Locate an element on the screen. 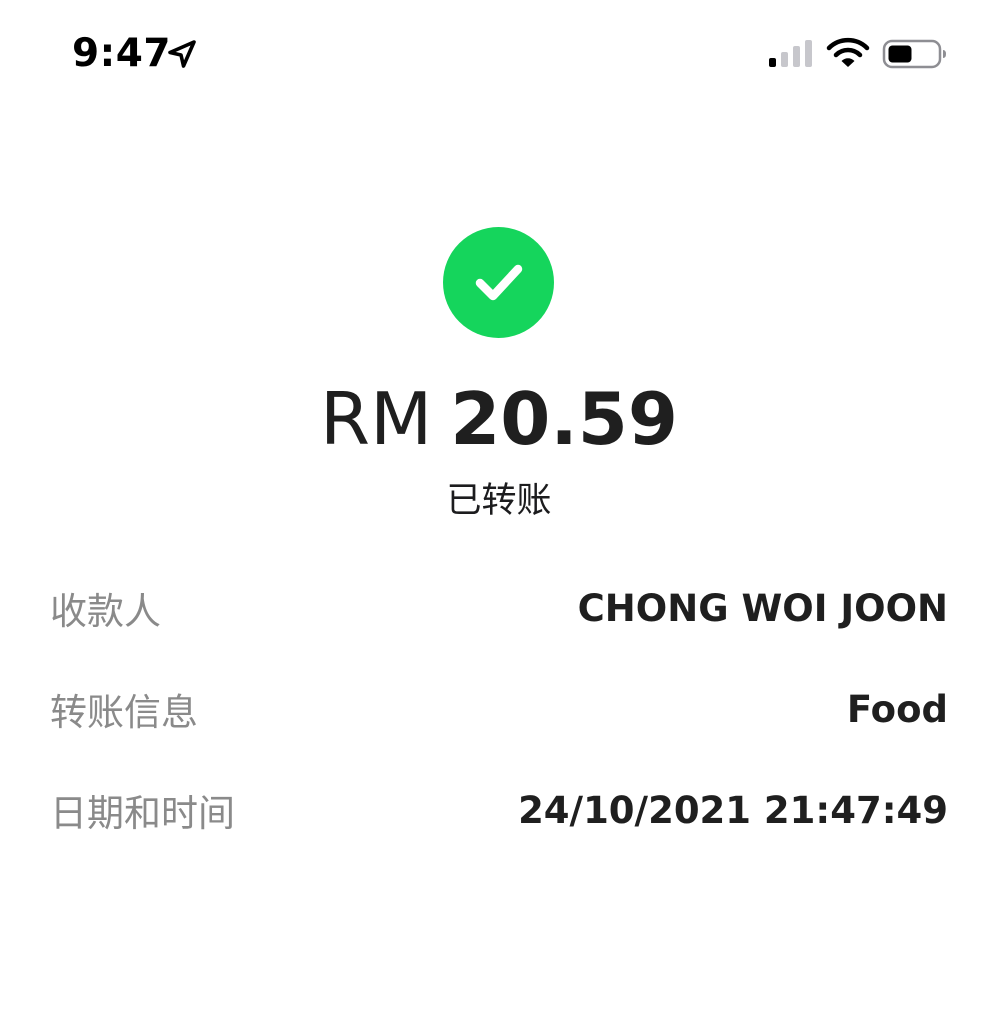  location-arrow-icon is located at coordinates (182, 54).